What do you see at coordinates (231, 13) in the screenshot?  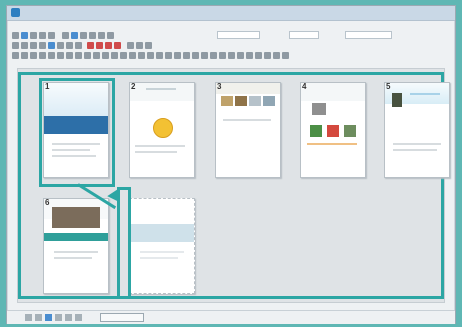 I see `title-bar` at bounding box center [231, 13].